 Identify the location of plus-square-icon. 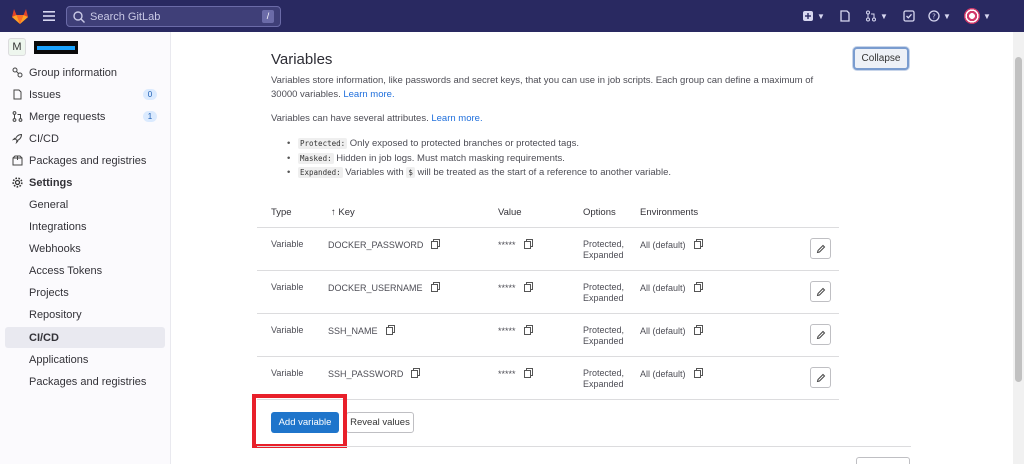
(808, 16).